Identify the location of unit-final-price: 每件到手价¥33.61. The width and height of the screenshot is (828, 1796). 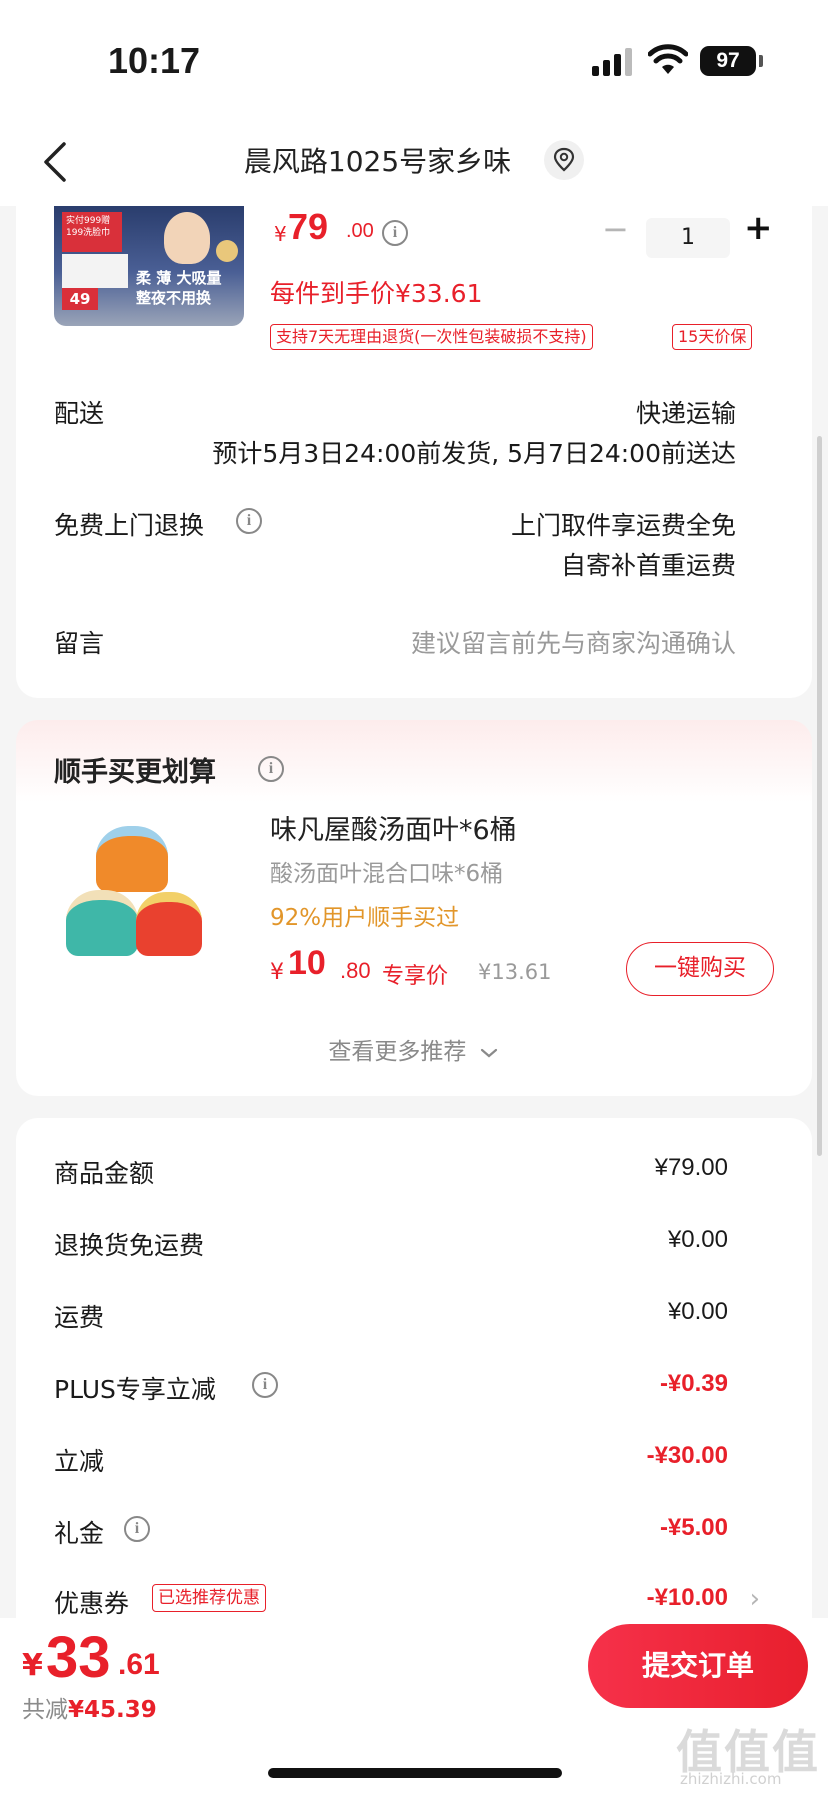
(376, 293).